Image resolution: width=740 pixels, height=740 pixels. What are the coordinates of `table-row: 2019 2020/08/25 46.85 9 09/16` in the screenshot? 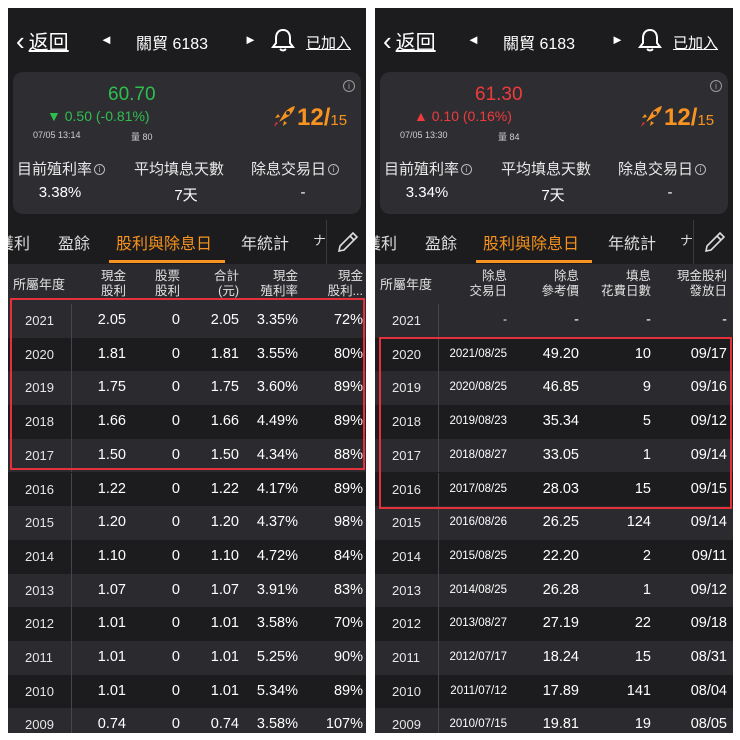 It's located at (554, 388).